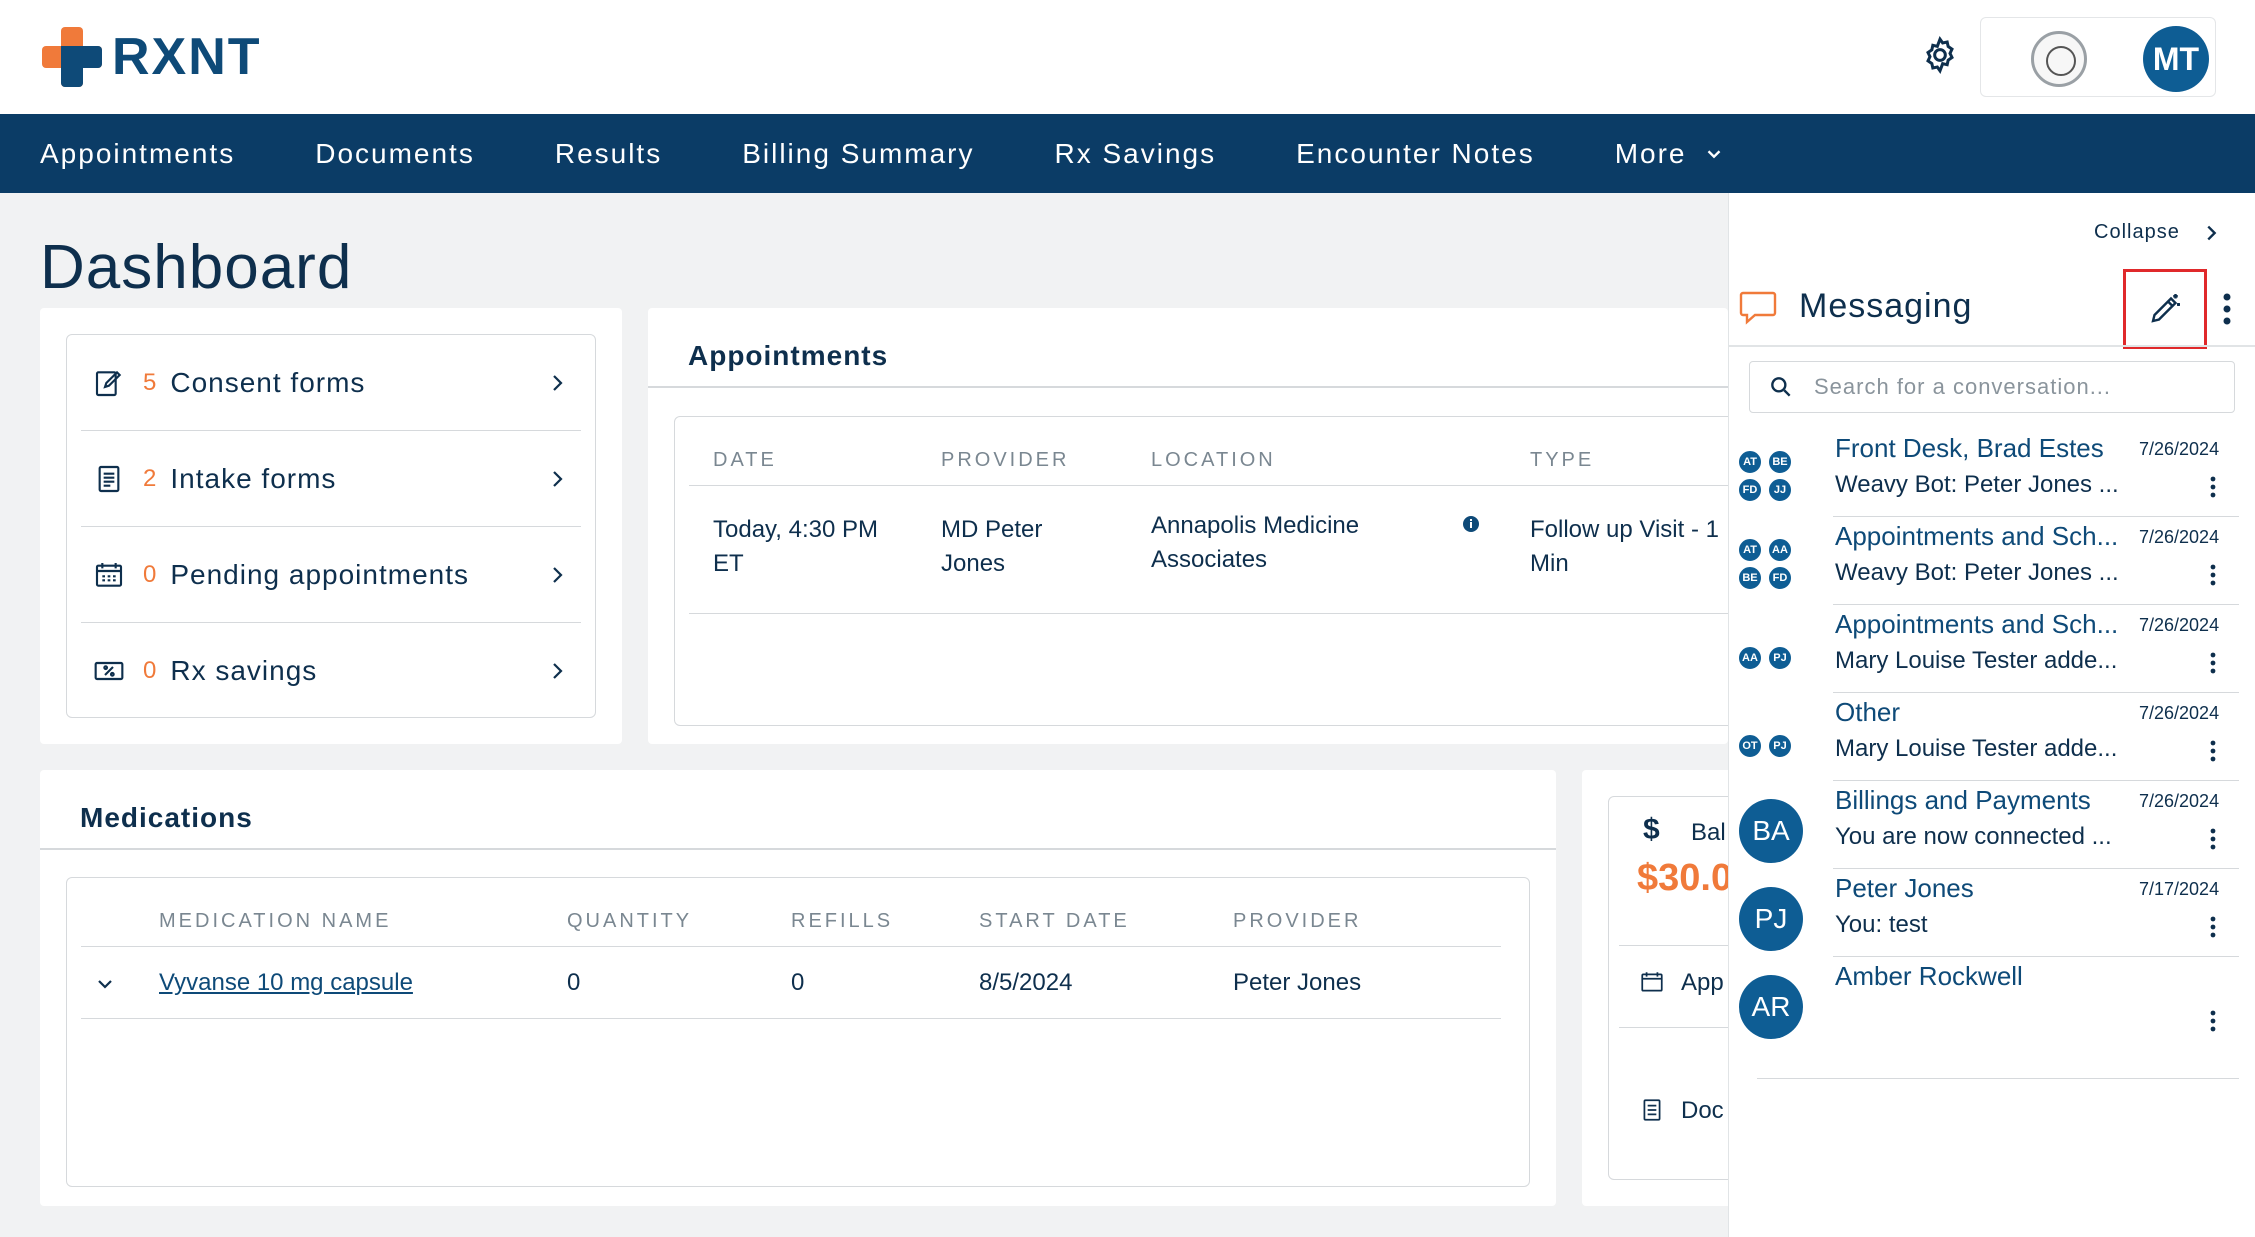  What do you see at coordinates (1713, 153) in the screenshot?
I see `chevron-down-icon` at bounding box center [1713, 153].